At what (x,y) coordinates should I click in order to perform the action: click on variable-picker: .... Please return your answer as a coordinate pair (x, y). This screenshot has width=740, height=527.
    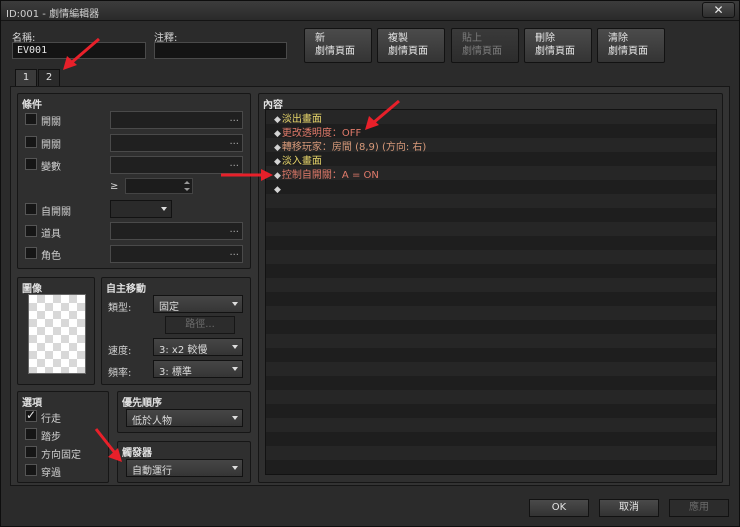
    Looking at the image, I should click on (176, 165).